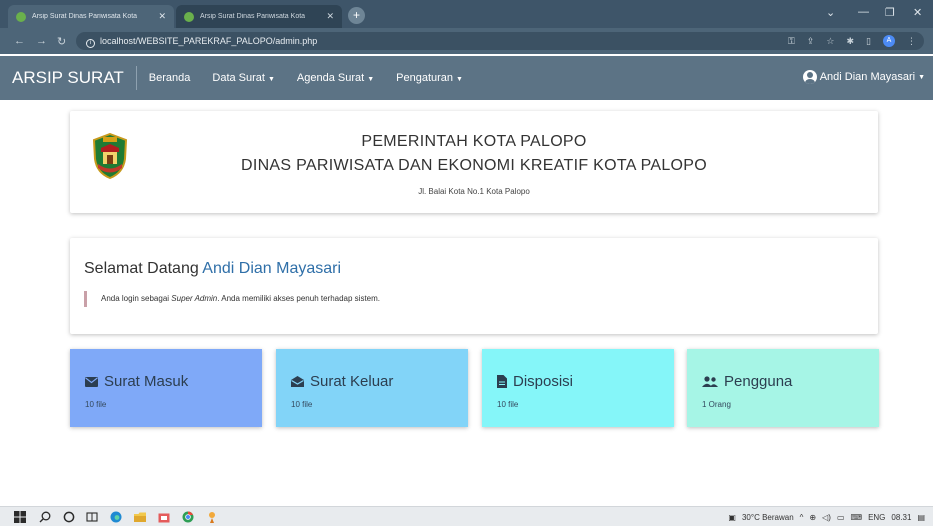  I want to click on chrome-icon, so click(188, 517).